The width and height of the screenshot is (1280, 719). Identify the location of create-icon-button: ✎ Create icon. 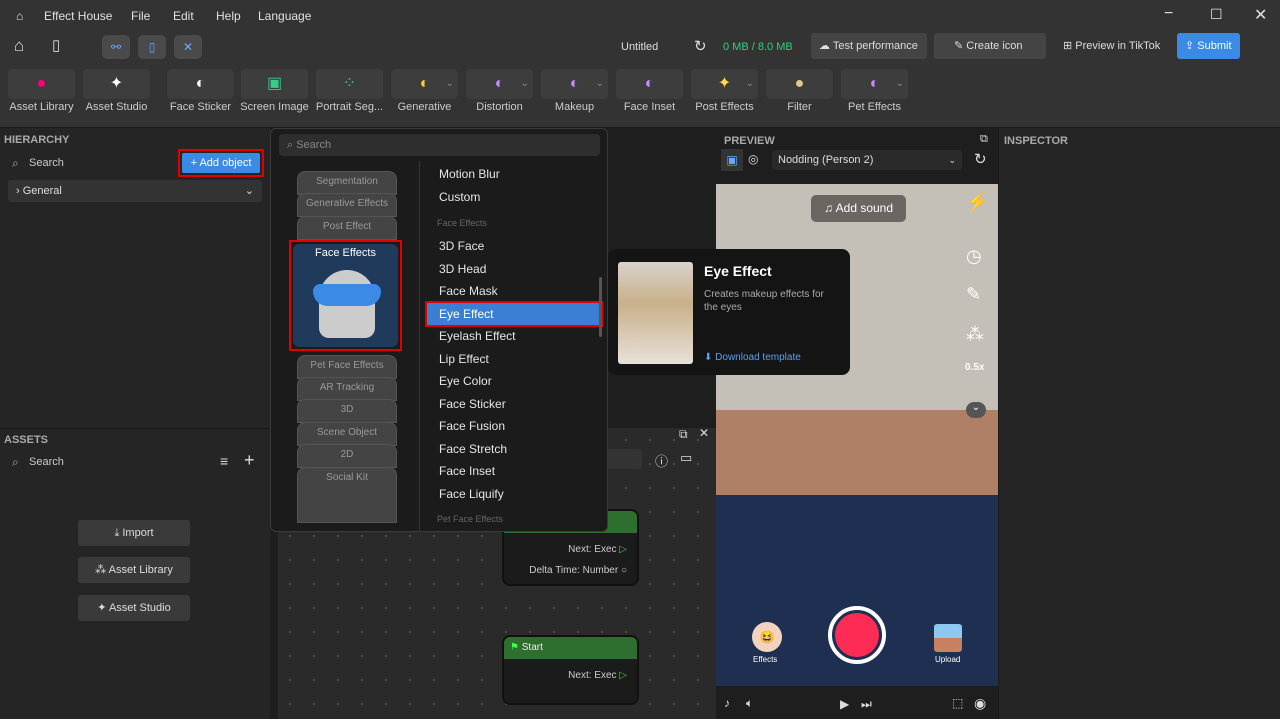
(990, 46).